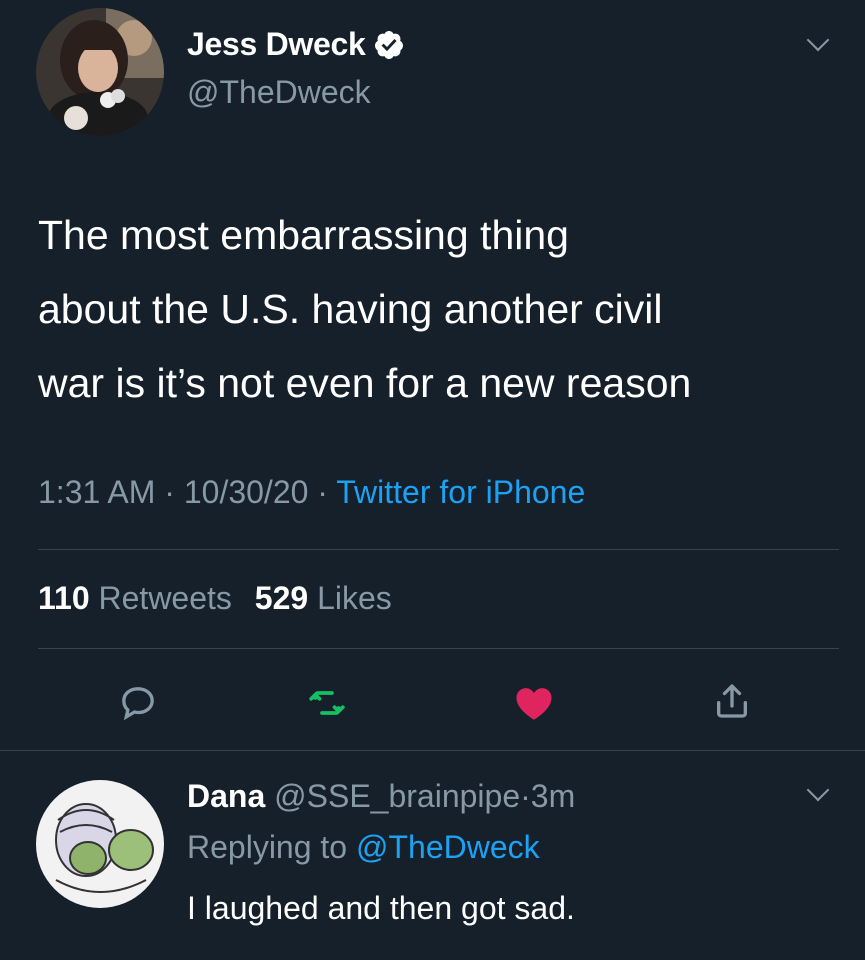 The height and width of the screenshot is (960, 865). Describe the element at coordinates (327, 705) in the screenshot. I see `retweet-icon` at that location.